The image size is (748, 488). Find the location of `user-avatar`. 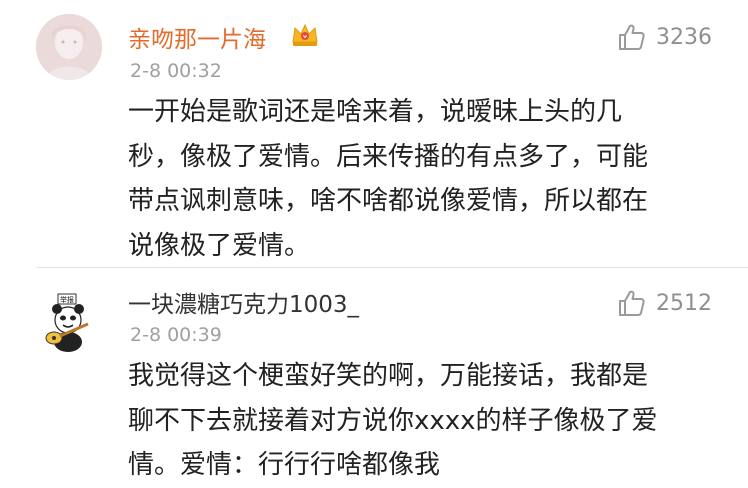

user-avatar is located at coordinates (69, 47).